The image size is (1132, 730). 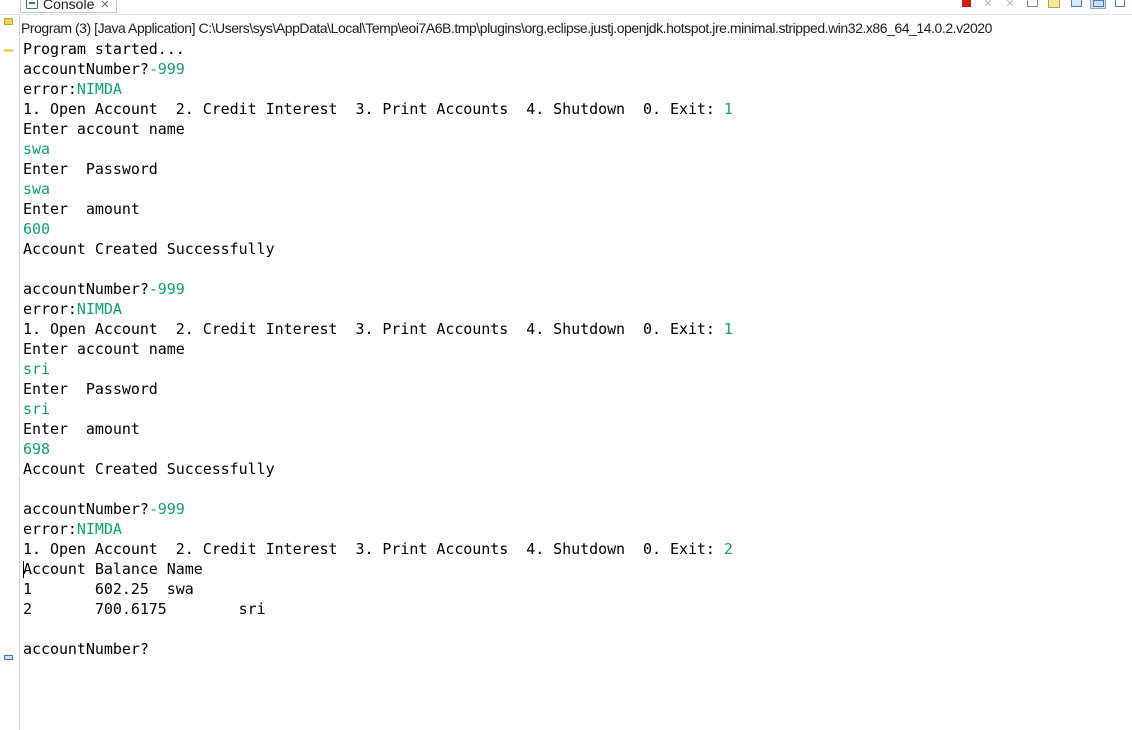 I want to click on terminate-icon, so click(x=966, y=4).